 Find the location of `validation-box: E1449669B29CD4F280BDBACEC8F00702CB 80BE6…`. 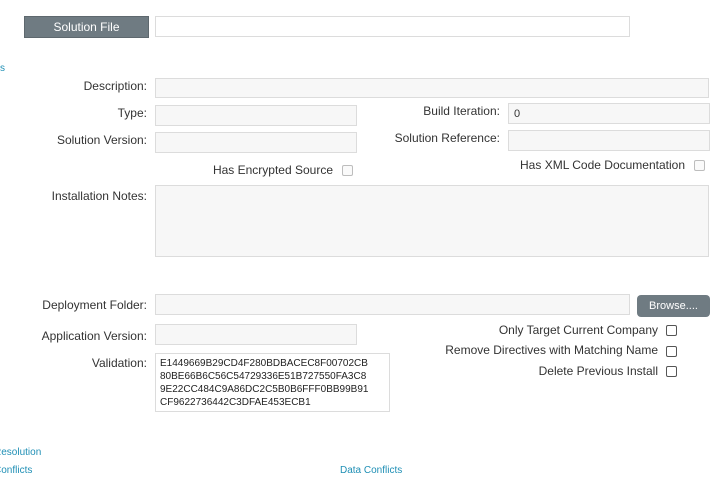

validation-box: E1449669B29CD4F280BDBACEC8F00702CB 80BE6… is located at coordinates (272, 382).